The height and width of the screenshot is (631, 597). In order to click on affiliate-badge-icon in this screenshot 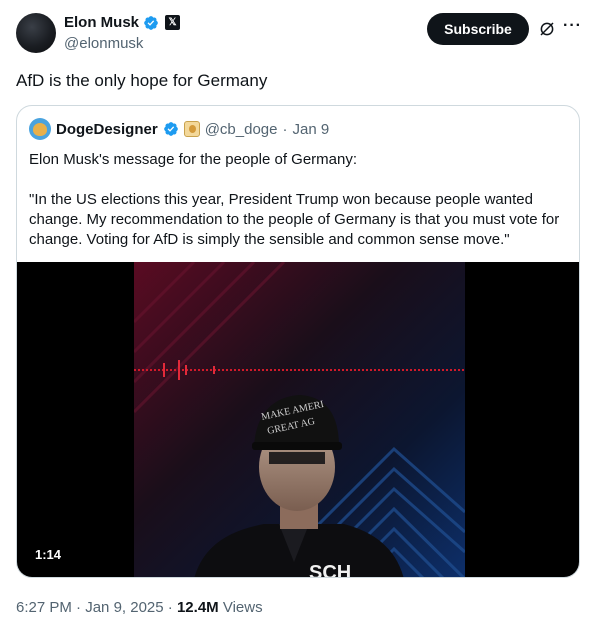, I will do `click(191, 129)`.